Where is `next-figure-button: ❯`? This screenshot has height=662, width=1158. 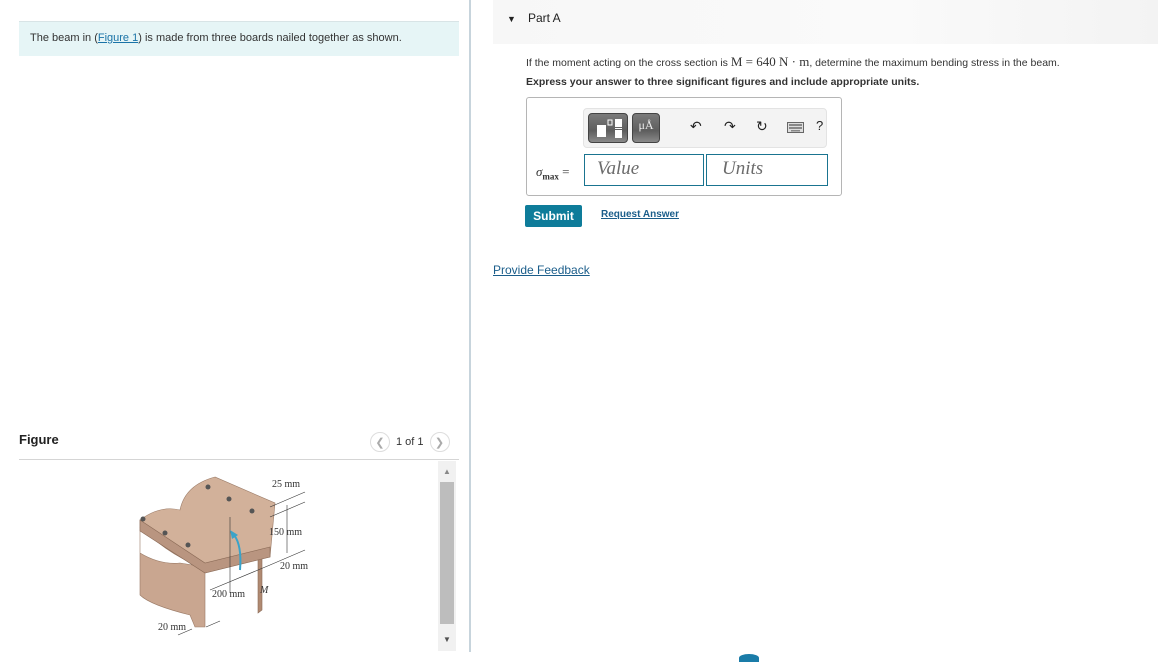 next-figure-button: ❯ is located at coordinates (439, 442).